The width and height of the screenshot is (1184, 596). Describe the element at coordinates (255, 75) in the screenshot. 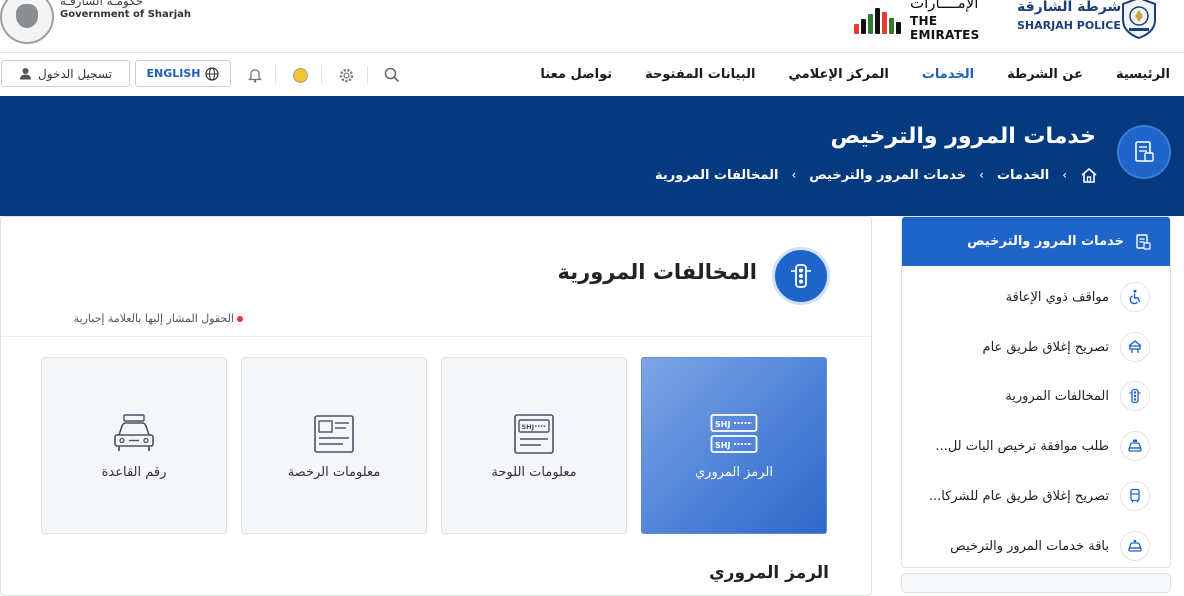

I see `bell-icon` at that location.